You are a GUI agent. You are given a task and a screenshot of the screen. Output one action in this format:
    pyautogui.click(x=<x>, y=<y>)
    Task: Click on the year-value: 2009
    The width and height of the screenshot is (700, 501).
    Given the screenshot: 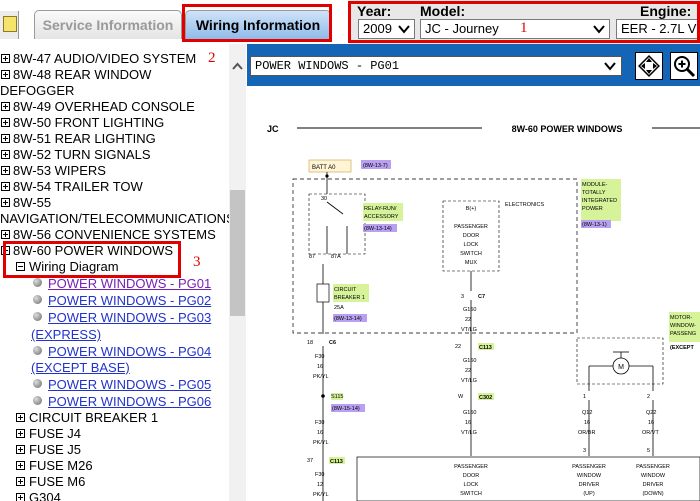 What is the action you would take?
    pyautogui.click(x=377, y=28)
    